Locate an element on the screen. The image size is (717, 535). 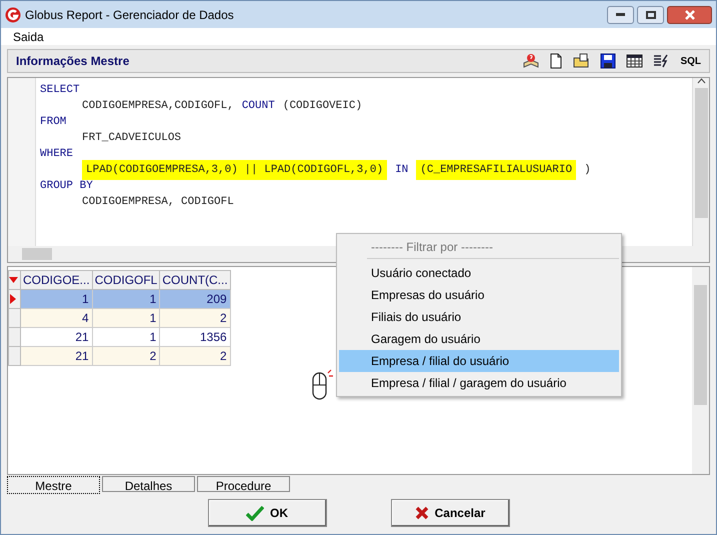
sql-keyword: SELECT is located at coordinates (60, 90).